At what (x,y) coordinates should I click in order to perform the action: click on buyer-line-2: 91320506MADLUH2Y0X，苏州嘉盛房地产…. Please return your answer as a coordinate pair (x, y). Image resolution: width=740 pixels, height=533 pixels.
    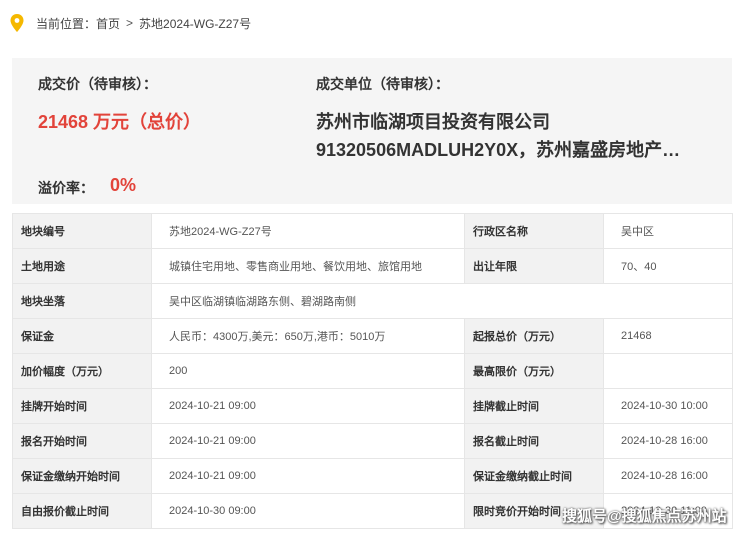
    Looking at the image, I should click on (498, 150).